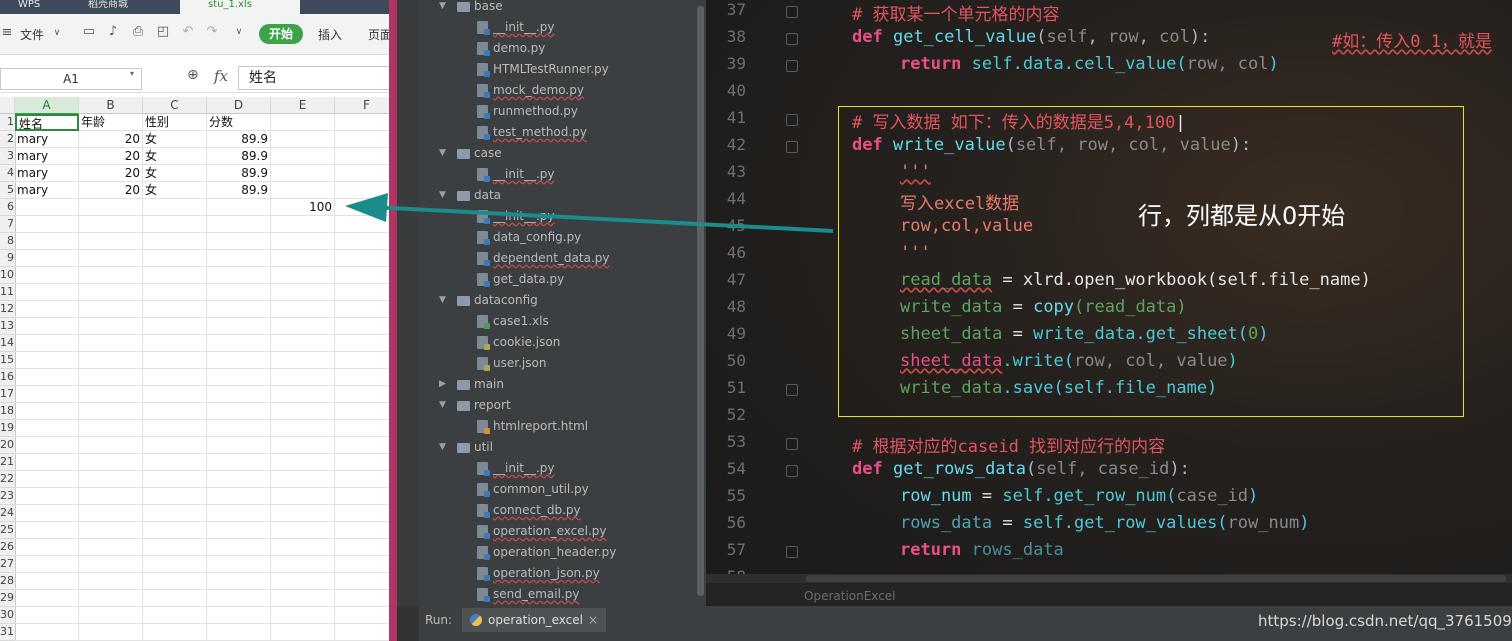 This screenshot has width=1512, height=641. I want to click on code-line-37: # 获取某一个单元格的内容, so click(955, 12).